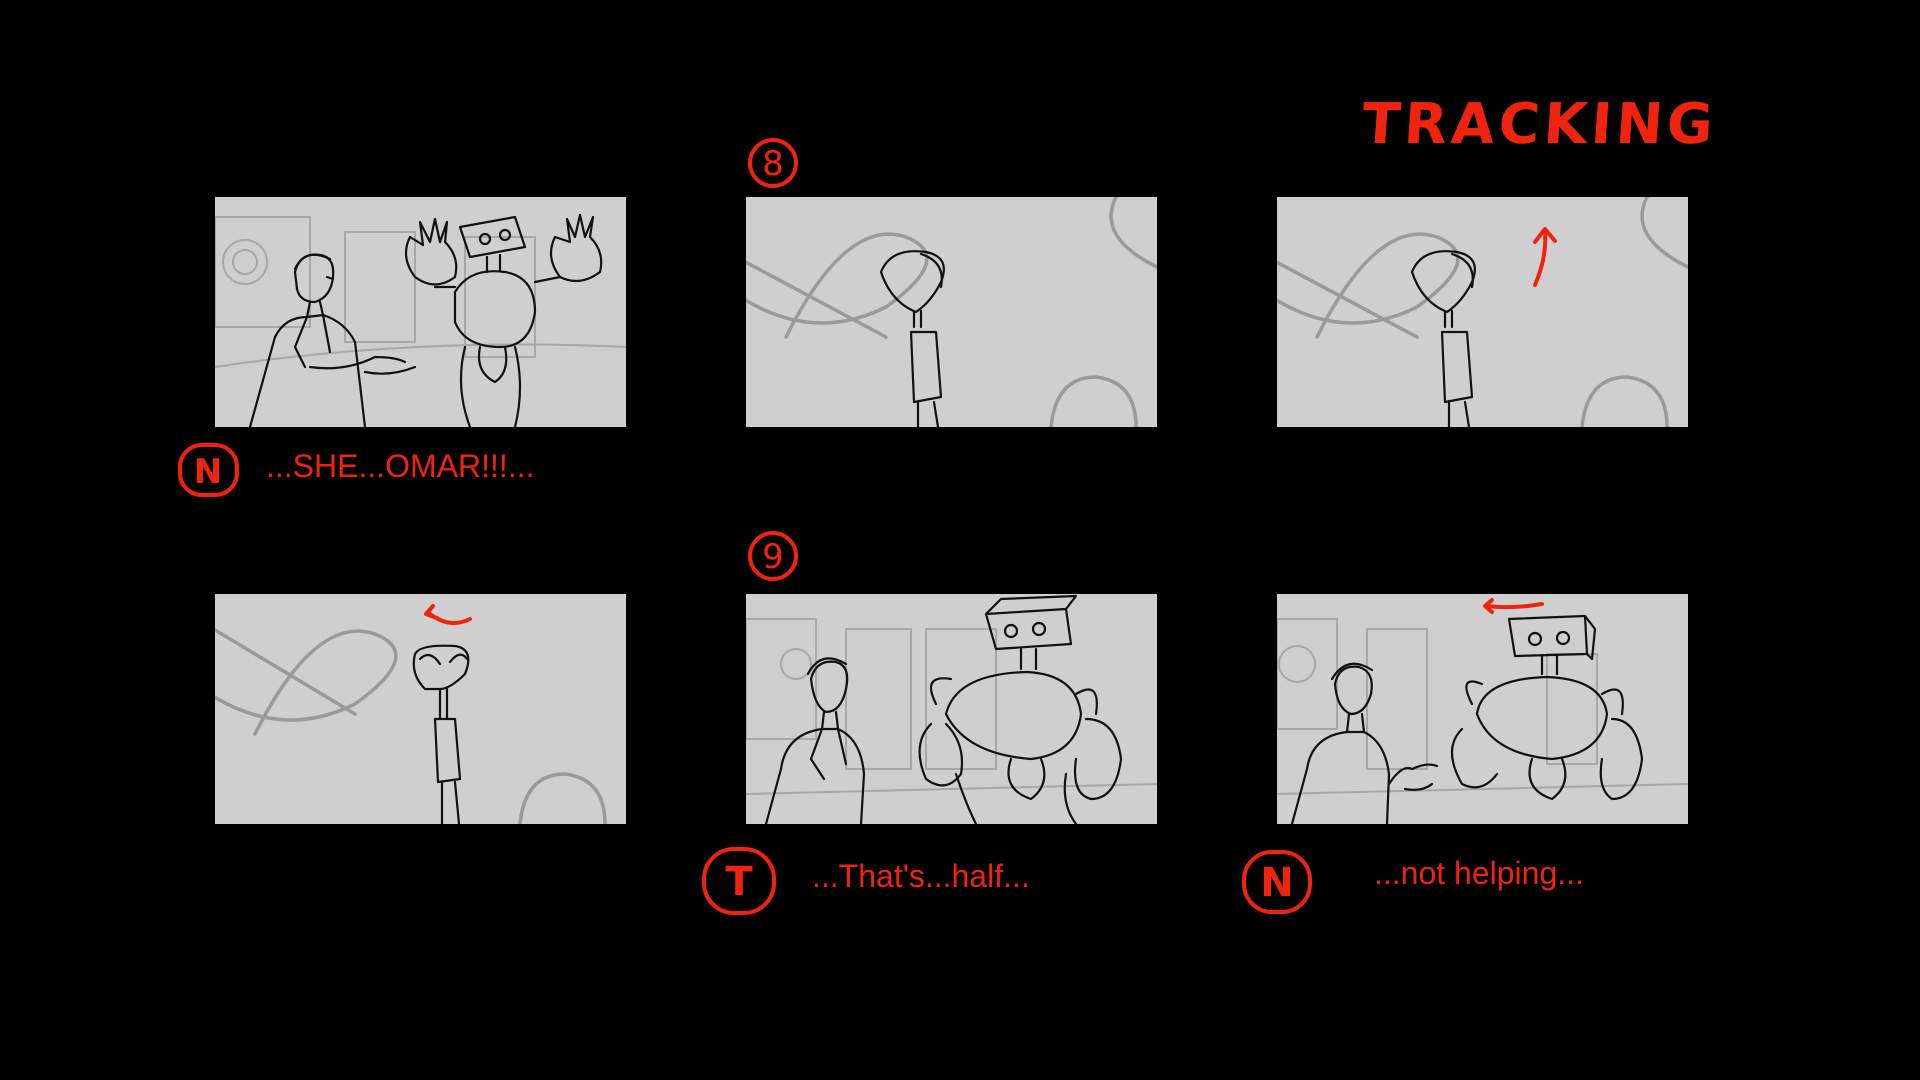 The height and width of the screenshot is (1080, 1920). What do you see at coordinates (1539, 124) in the screenshot?
I see `tracking-annotation: TRACKING` at bounding box center [1539, 124].